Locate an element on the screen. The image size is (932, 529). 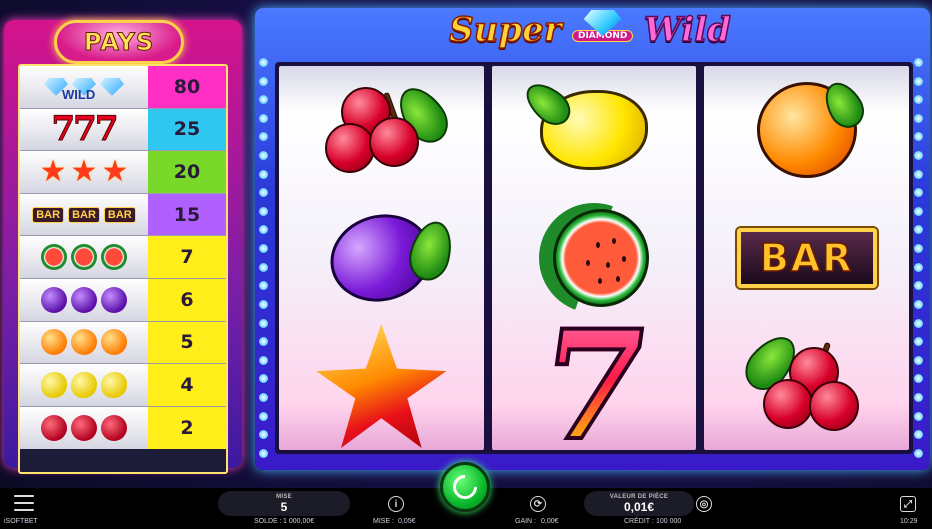
watermelon-symbol is located at coordinates (594, 258).